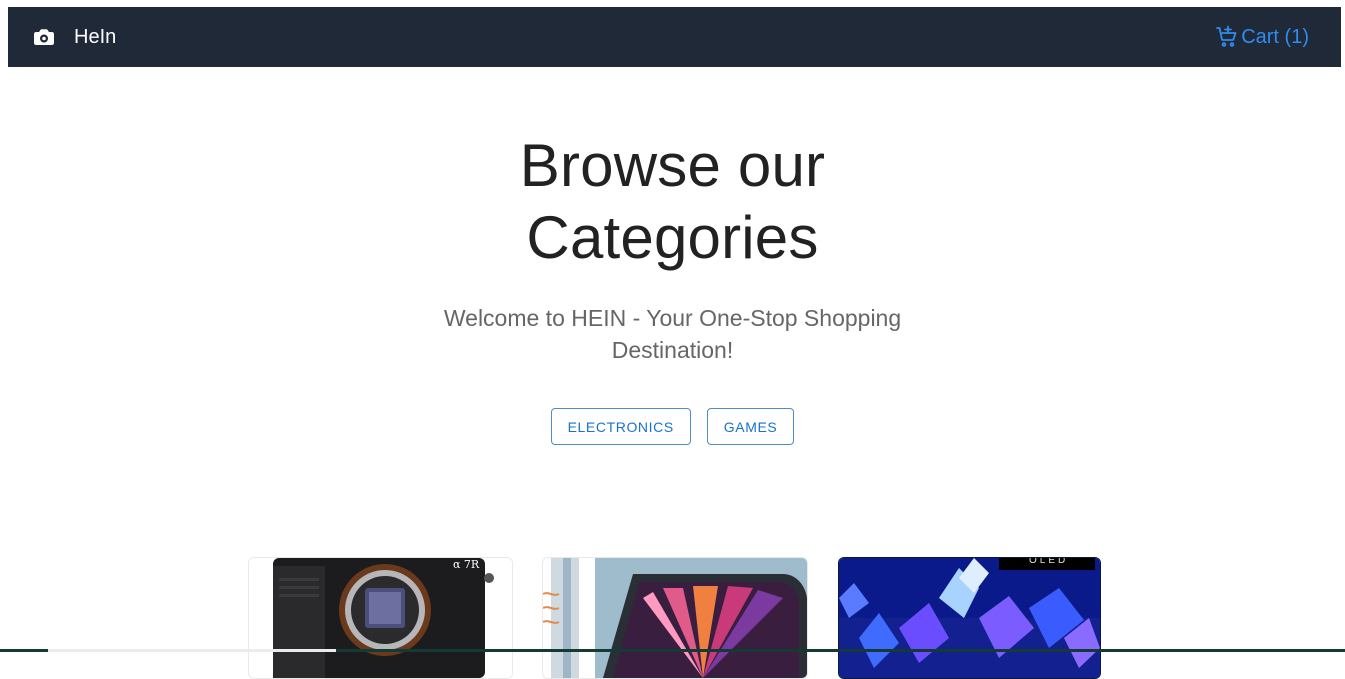 The height and width of the screenshot is (679, 1345). Describe the element at coordinates (1227, 37) in the screenshot. I see `cart-add-icon` at that location.